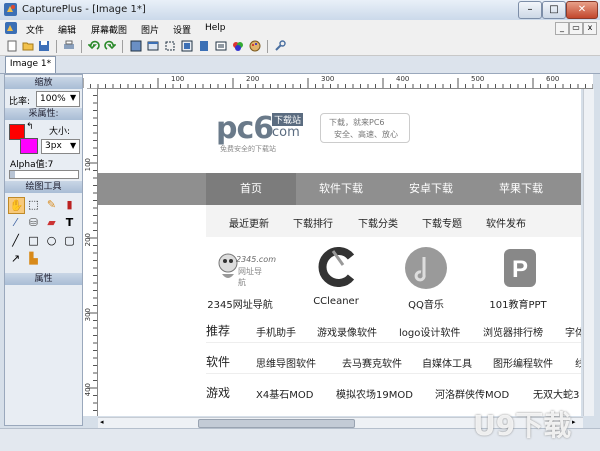 This screenshot has height=451, width=600. What do you see at coordinates (60, 146) in the screenshot?
I see `stroke-size-select: 3px ▼` at bounding box center [60, 146].